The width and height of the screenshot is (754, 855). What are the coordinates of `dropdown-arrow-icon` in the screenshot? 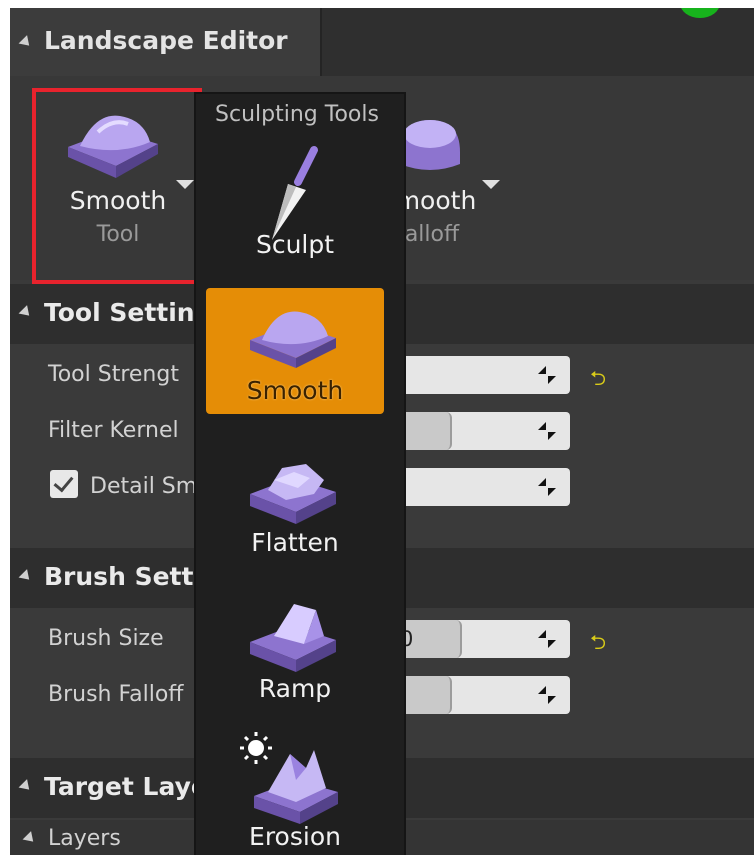 It's located at (491, 184).